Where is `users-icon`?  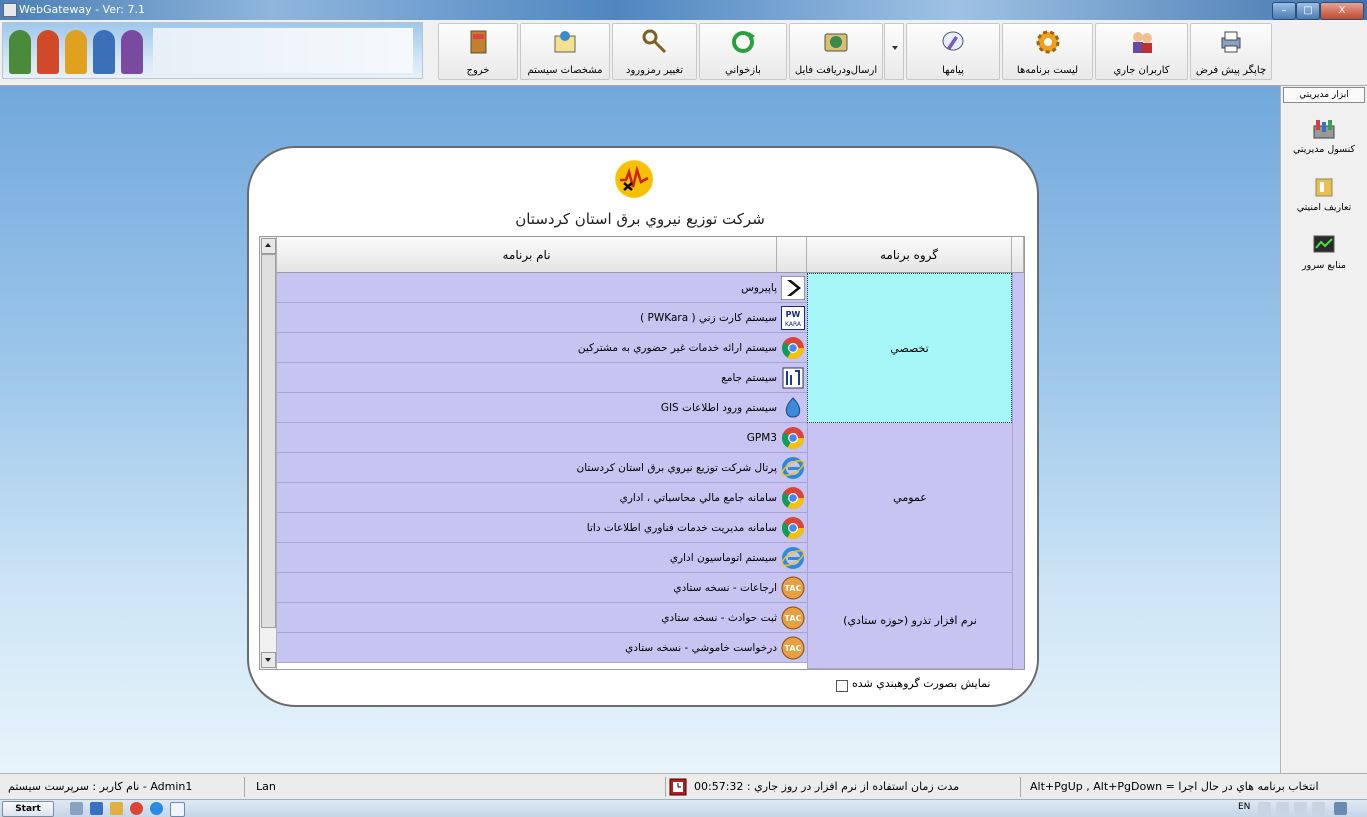 users-icon is located at coordinates (1142, 42).